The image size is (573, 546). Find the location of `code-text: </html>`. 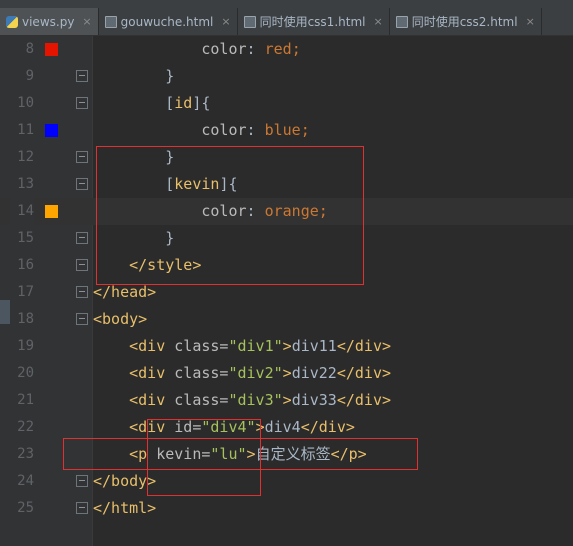

code-text: </html> is located at coordinates (125, 508).